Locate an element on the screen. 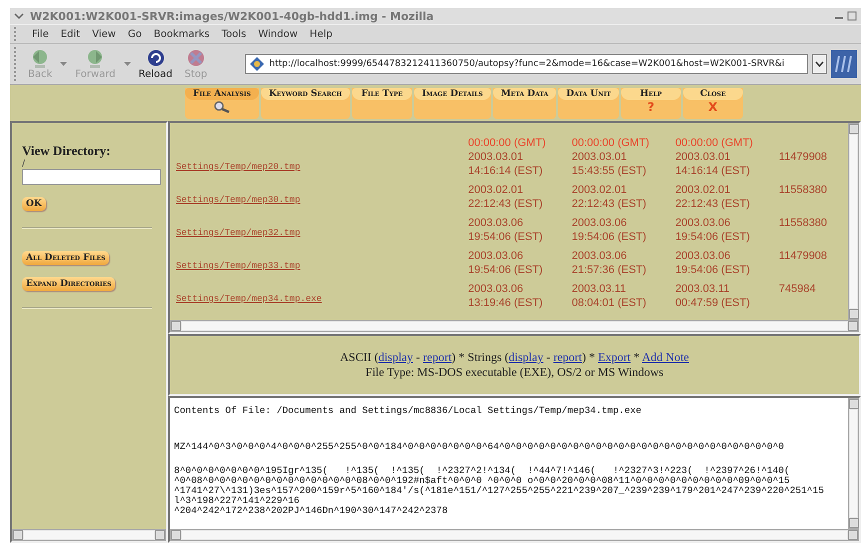 The width and height of the screenshot is (861, 543). contents-heading: Contents Of File: /Documents and Settings/mc8836/Local Settings/Temp/mep34.tmp.exe is located at coordinates (408, 411).